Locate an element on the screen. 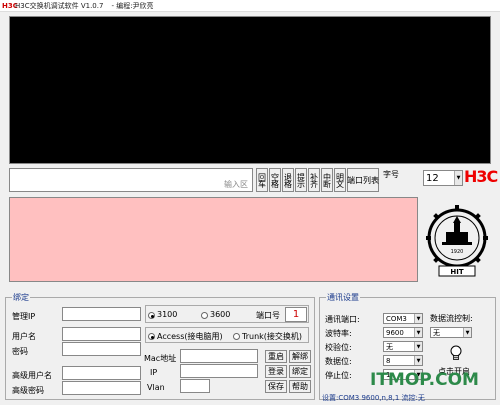 This screenshot has width=500, height=405. baud-label: 波特率: is located at coordinates (338, 333).